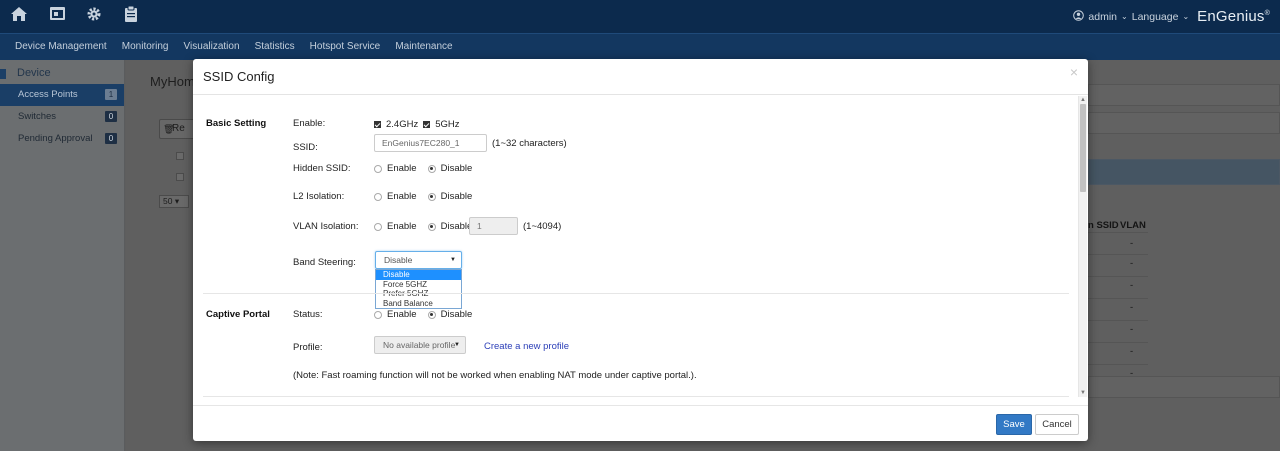 This screenshot has height=451, width=1280. What do you see at coordinates (324, 262) in the screenshot?
I see `band-steering-label: Band Steering:` at bounding box center [324, 262].